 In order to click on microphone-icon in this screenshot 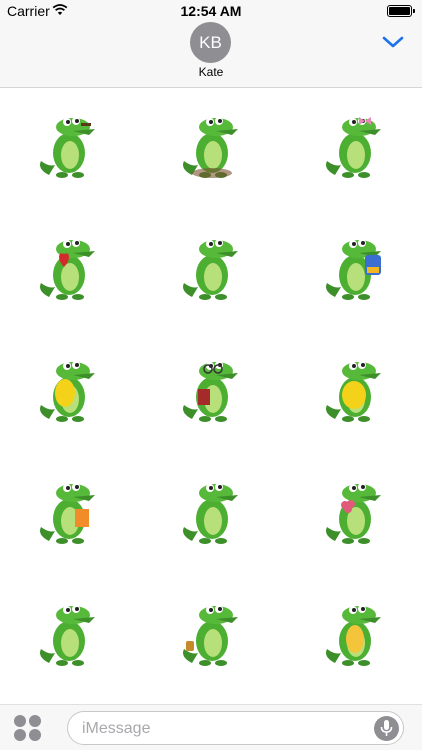, I will do `click(386, 728)`.